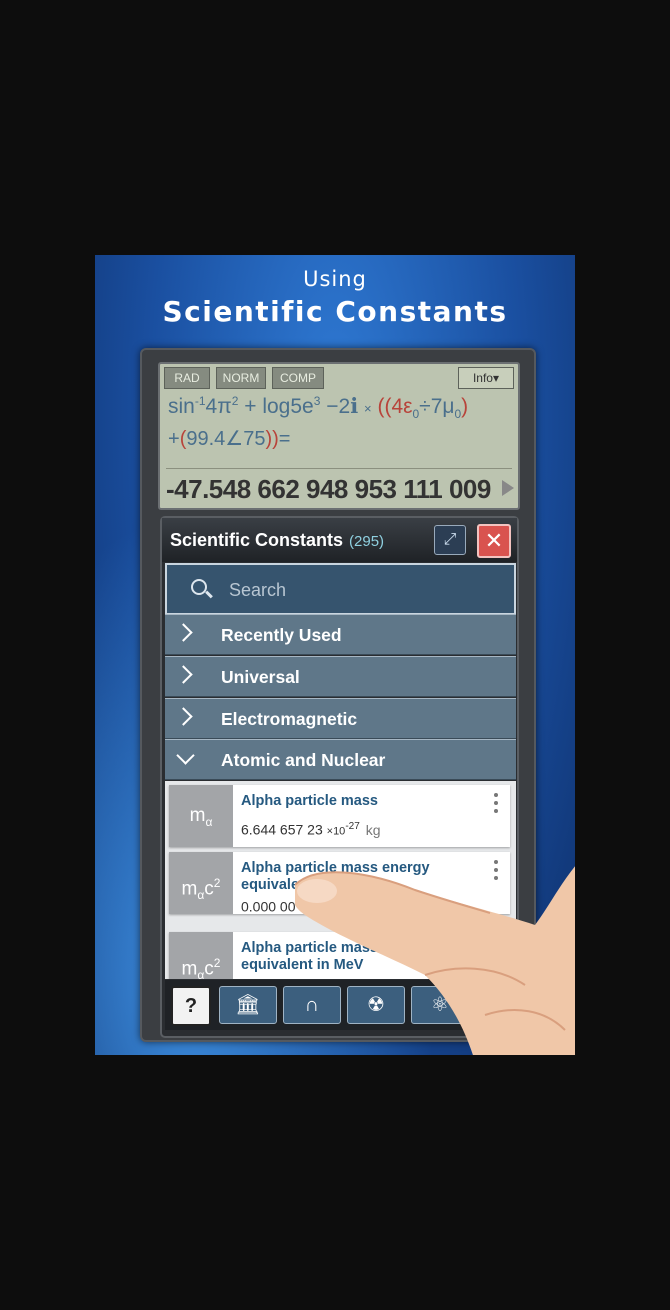 This screenshot has height=1310, width=670. Describe the element at coordinates (364, 590) in the screenshot. I see `search-input` at that location.